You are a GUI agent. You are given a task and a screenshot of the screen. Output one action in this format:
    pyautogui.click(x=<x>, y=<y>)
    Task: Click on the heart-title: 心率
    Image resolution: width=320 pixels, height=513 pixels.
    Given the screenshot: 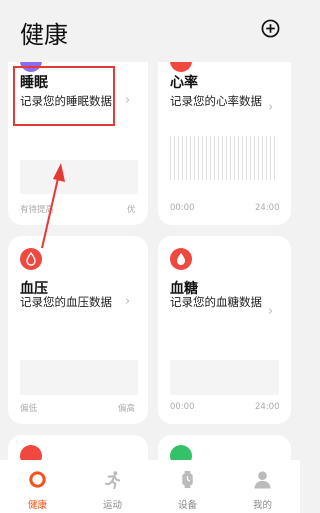 What is the action you would take?
    pyautogui.click(x=184, y=83)
    